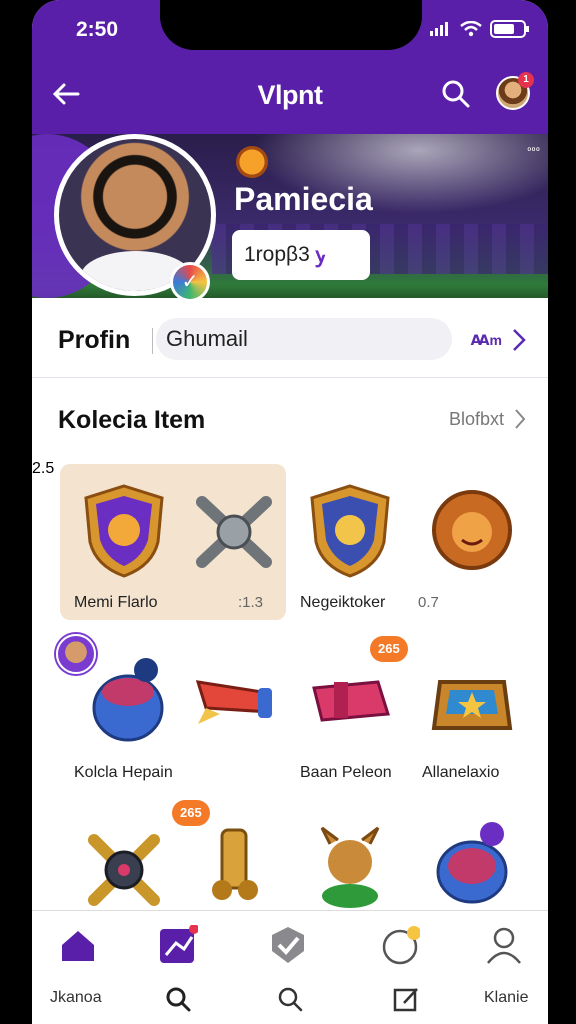 This screenshot has width=576, height=1024. What do you see at coordinates (234, 702) in the screenshot?
I see `rocket-icon` at bounding box center [234, 702].